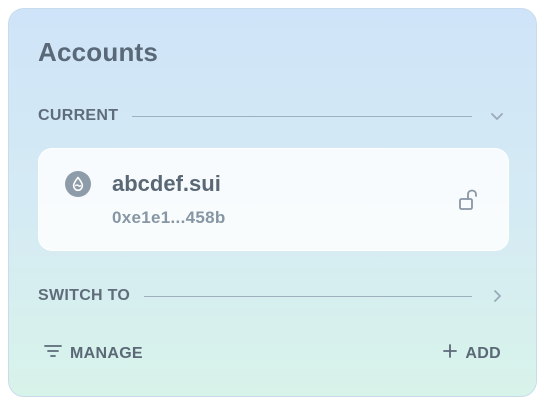 The width and height of the screenshot is (550, 413). Describe the element at coordinates (169, 217) in the screenshot. I see `account-address: 0xe1e1...458b` at that location.